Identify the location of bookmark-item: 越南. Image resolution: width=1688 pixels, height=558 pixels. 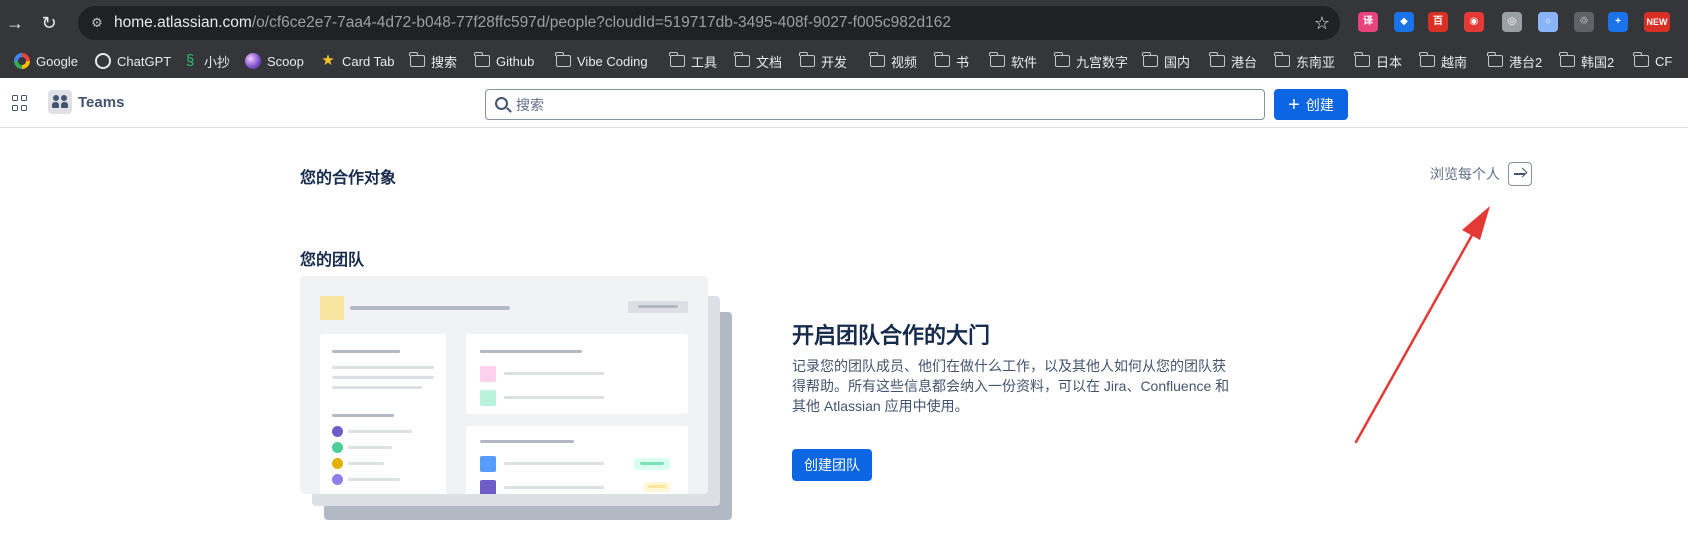
(1443, 61).